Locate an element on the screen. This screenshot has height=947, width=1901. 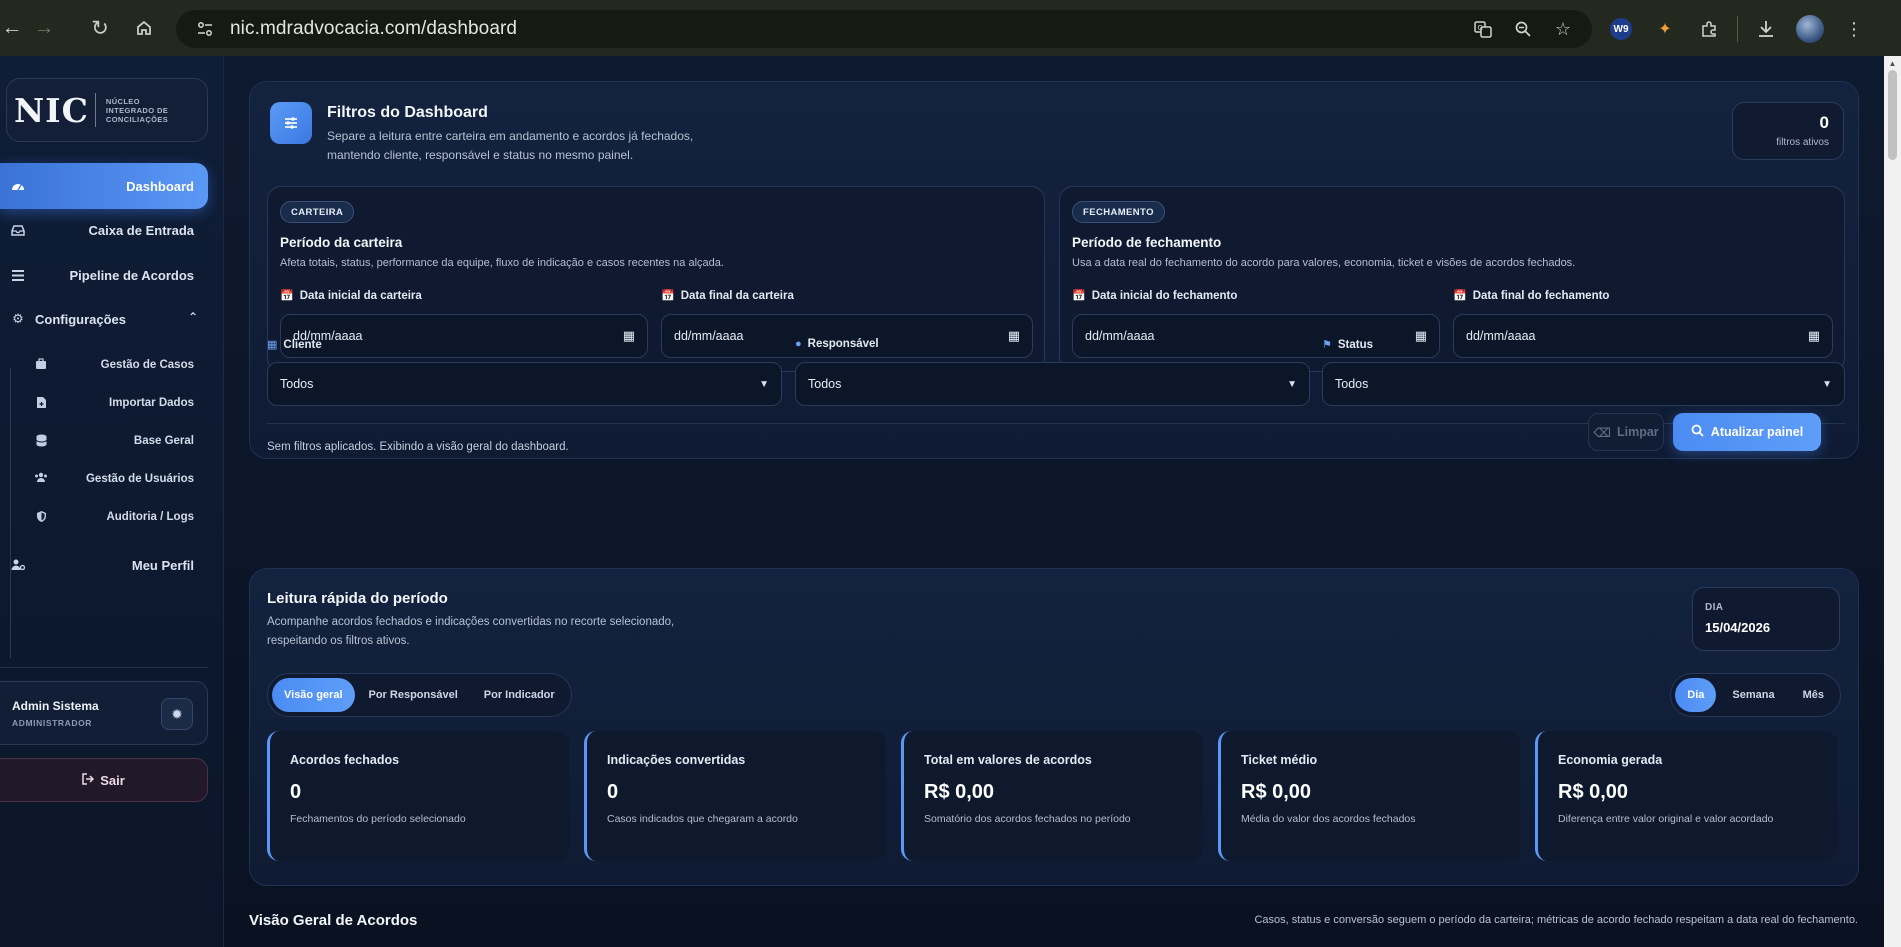
tab-mes: Mês is located at coordinates (1813, 695).